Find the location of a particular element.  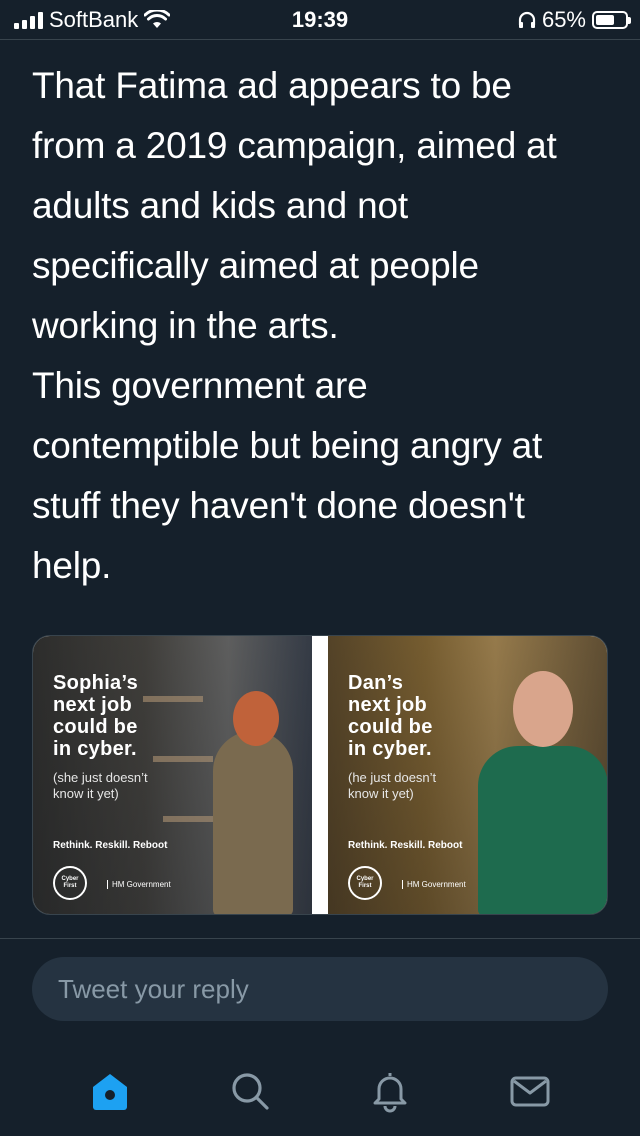

messages-icon is located at coordinates (530, 1091).